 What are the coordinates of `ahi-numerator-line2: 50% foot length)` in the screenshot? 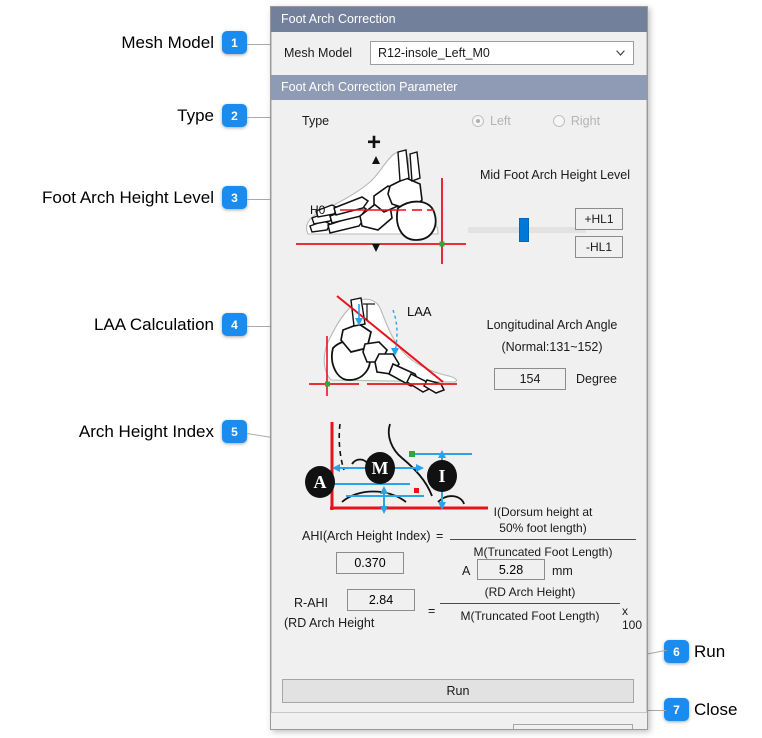 It's located at (543, 528).